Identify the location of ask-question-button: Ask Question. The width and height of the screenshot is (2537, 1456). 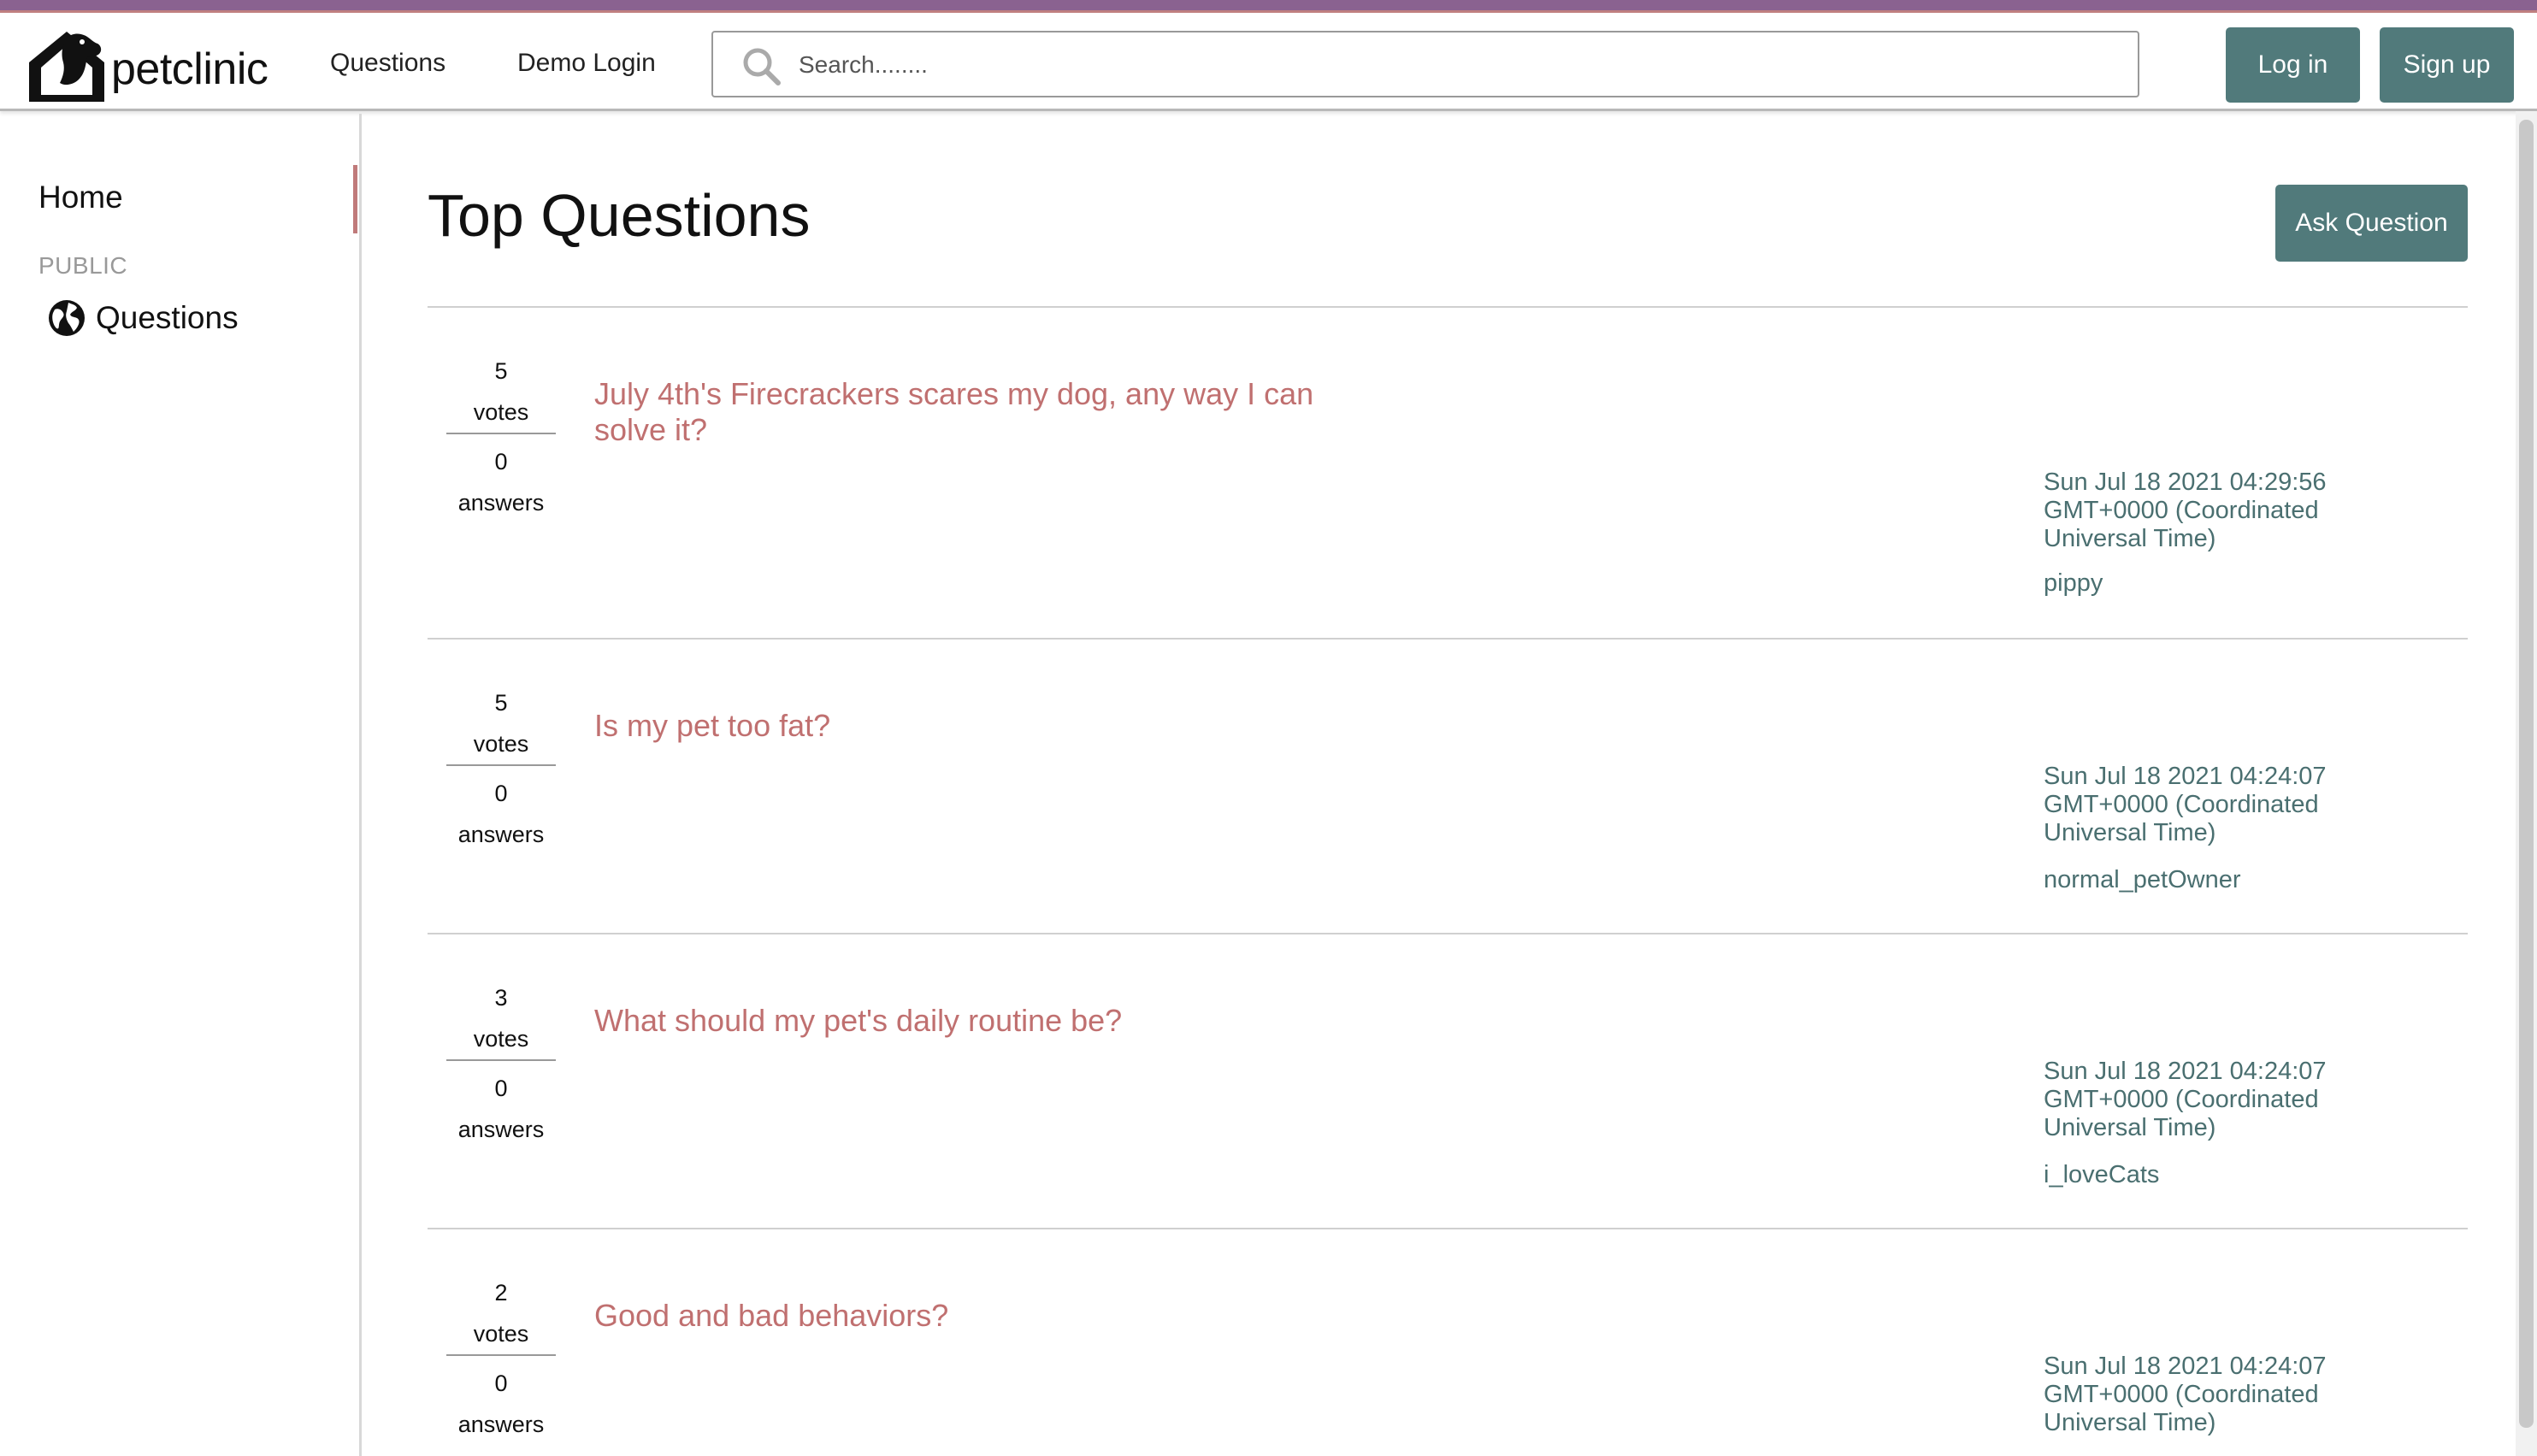
(2371, 224).